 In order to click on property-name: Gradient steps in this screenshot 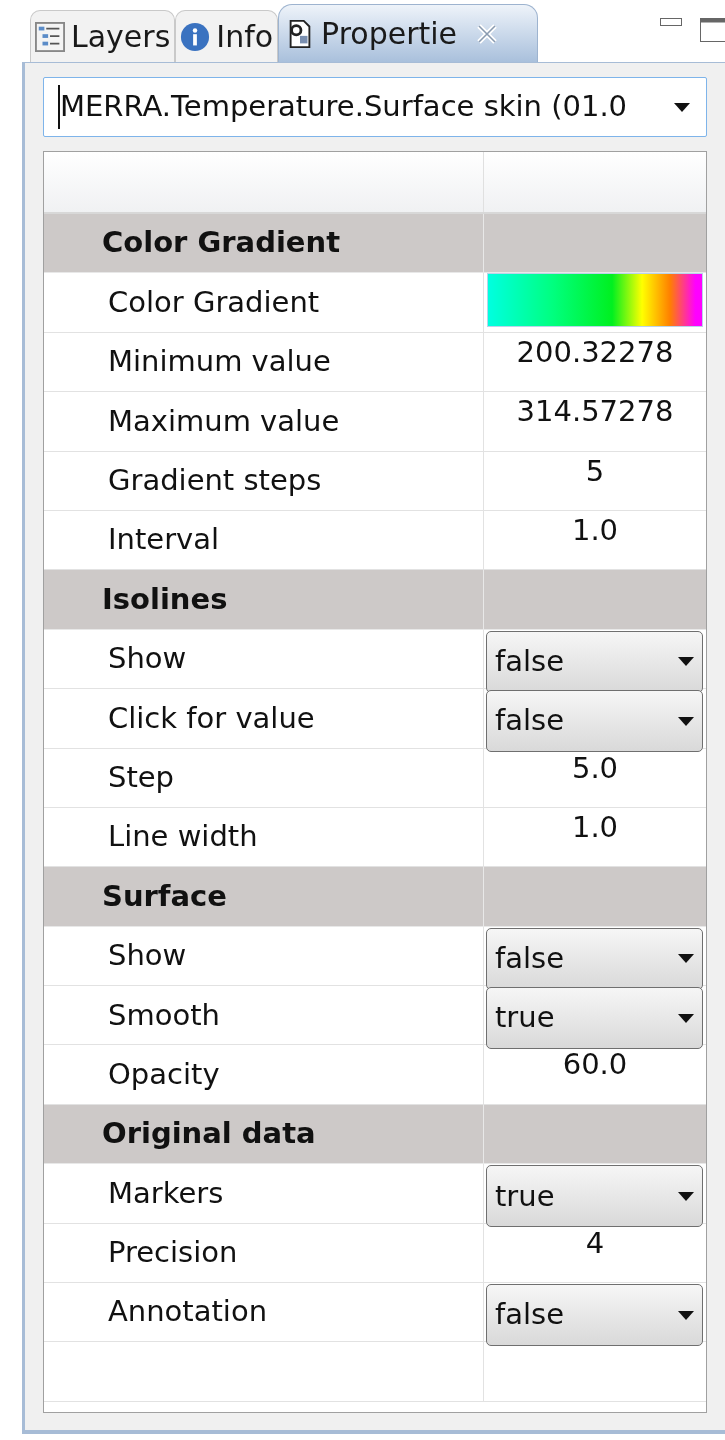, I will do `click(215, 480)`.